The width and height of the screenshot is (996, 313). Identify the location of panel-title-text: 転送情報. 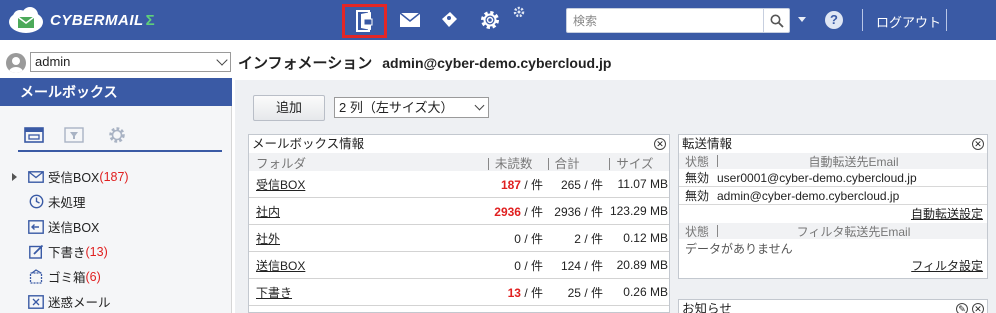
(707, 144).